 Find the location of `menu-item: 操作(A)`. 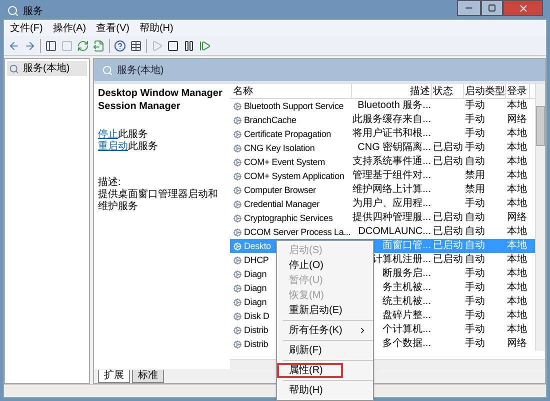

menu-item: 操作(A) is located at coordinates (69, 28).